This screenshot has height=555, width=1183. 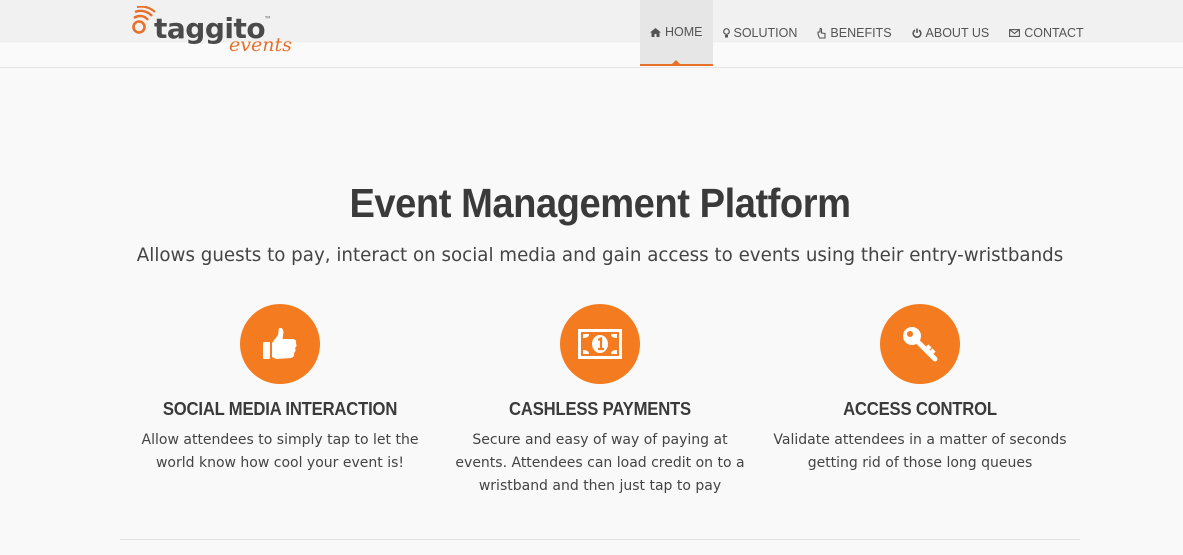 I want to click on nav-item-benefits: BENEFITS, so click(x=854, y=33).